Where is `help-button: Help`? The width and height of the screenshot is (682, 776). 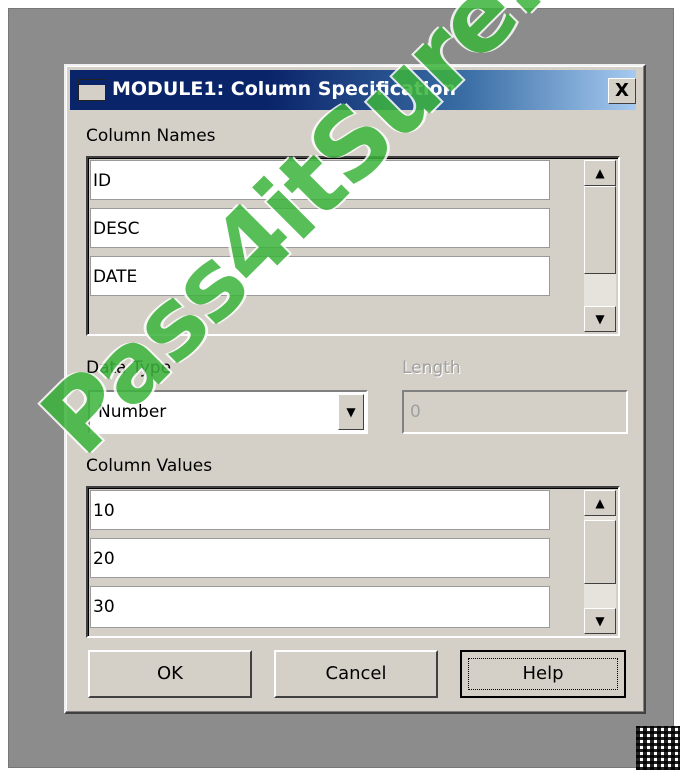 help-button: Help is located at coordinates (543, 674).